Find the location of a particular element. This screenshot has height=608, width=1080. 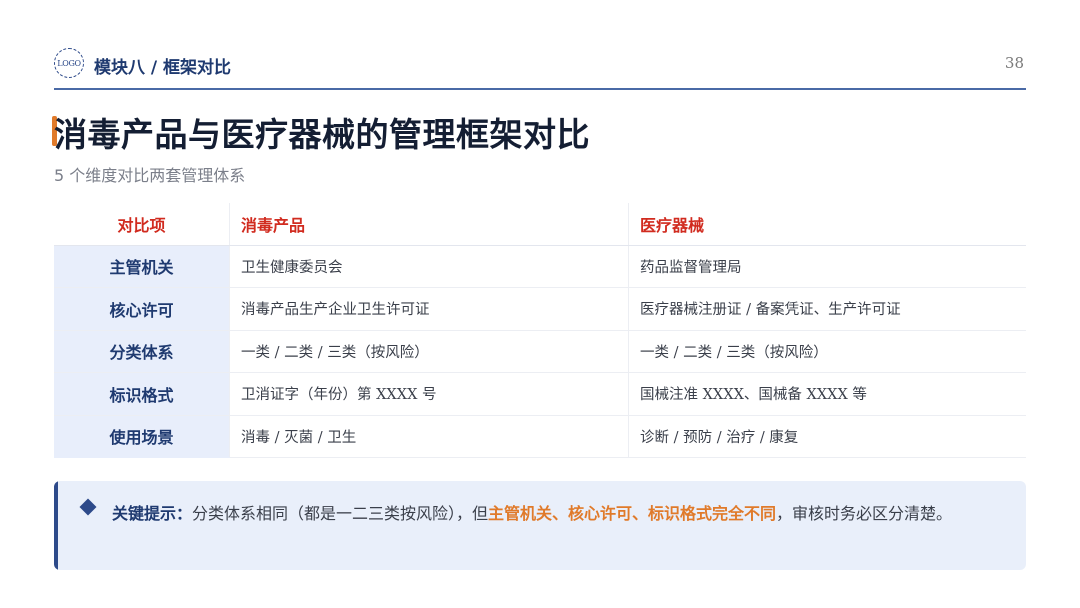

tip-text-before: 分类体系相同（都是一二三类按风险），但 is located at coordinates (340, 513).